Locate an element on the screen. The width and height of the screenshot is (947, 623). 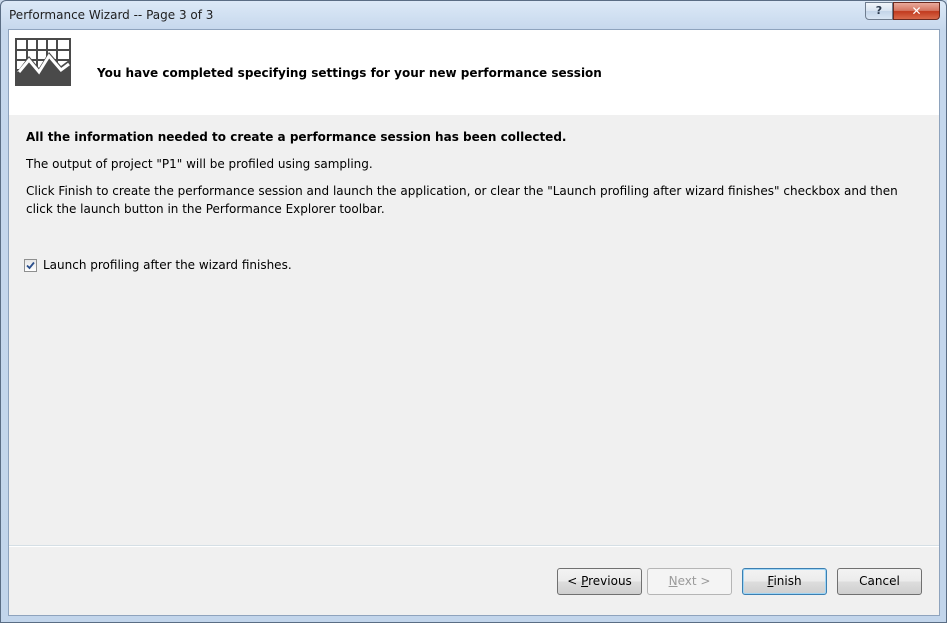
launch-profiling-checkbox is located at coordinates (30, 265).